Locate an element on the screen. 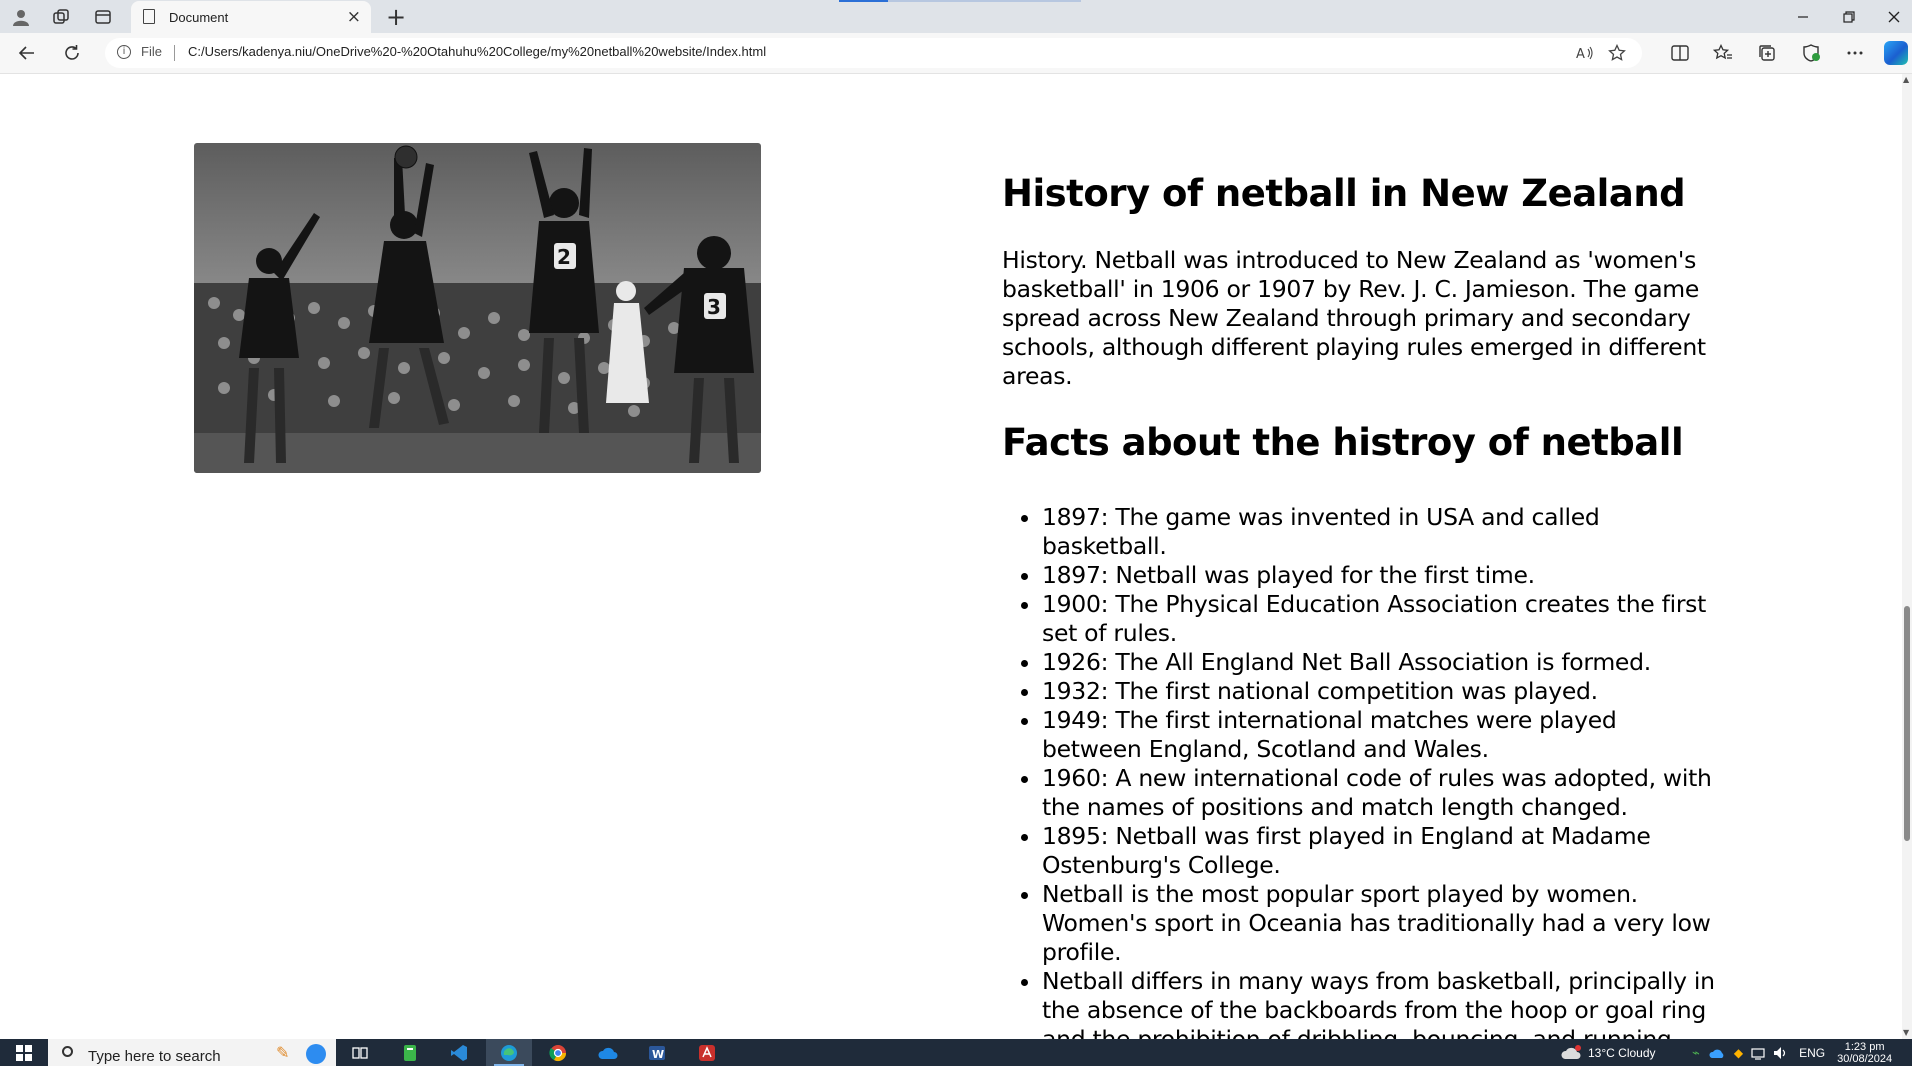 The image size is (1912, 1066). refresh-button is located at coordinates (72, 53).